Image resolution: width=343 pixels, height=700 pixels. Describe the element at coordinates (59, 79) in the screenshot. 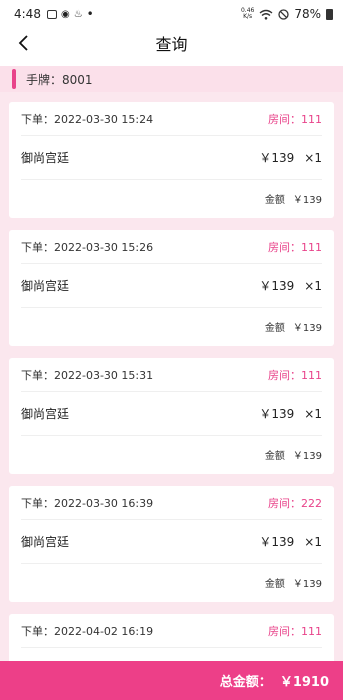

I see `hand-number-label: 手牌：8001` at that location.